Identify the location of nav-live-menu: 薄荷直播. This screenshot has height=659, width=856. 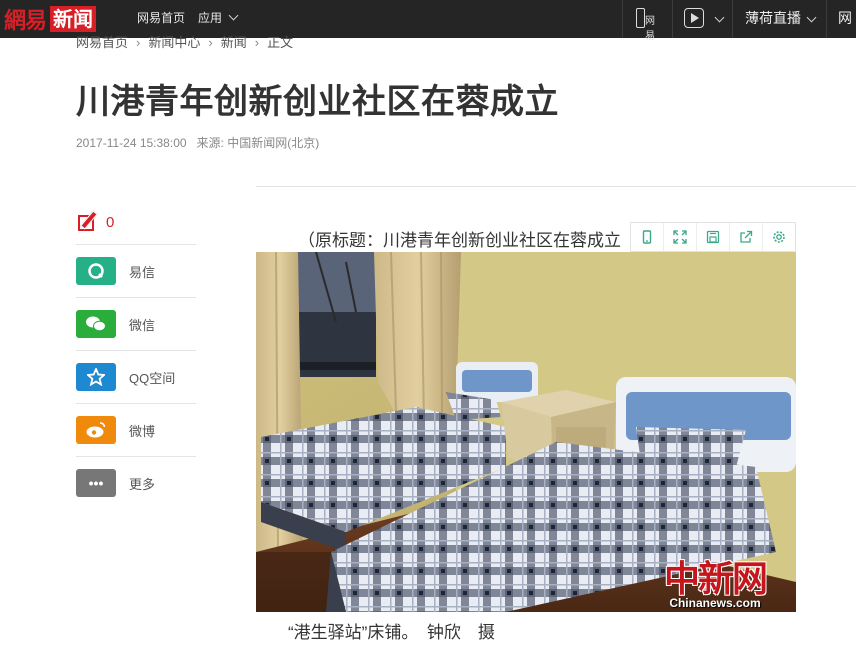
(773, 19).